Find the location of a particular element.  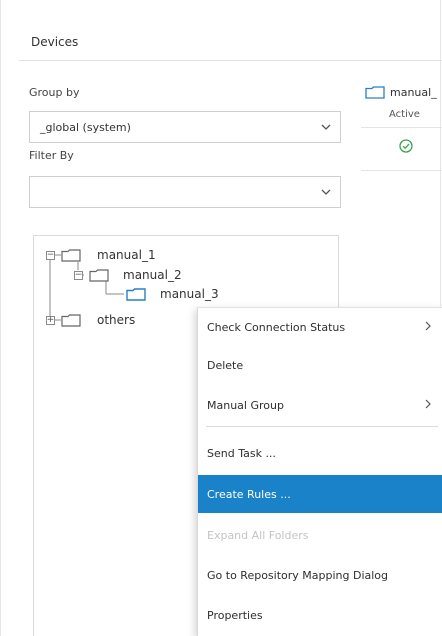

group-by-label: Group by is located at coordinates (54, 92).